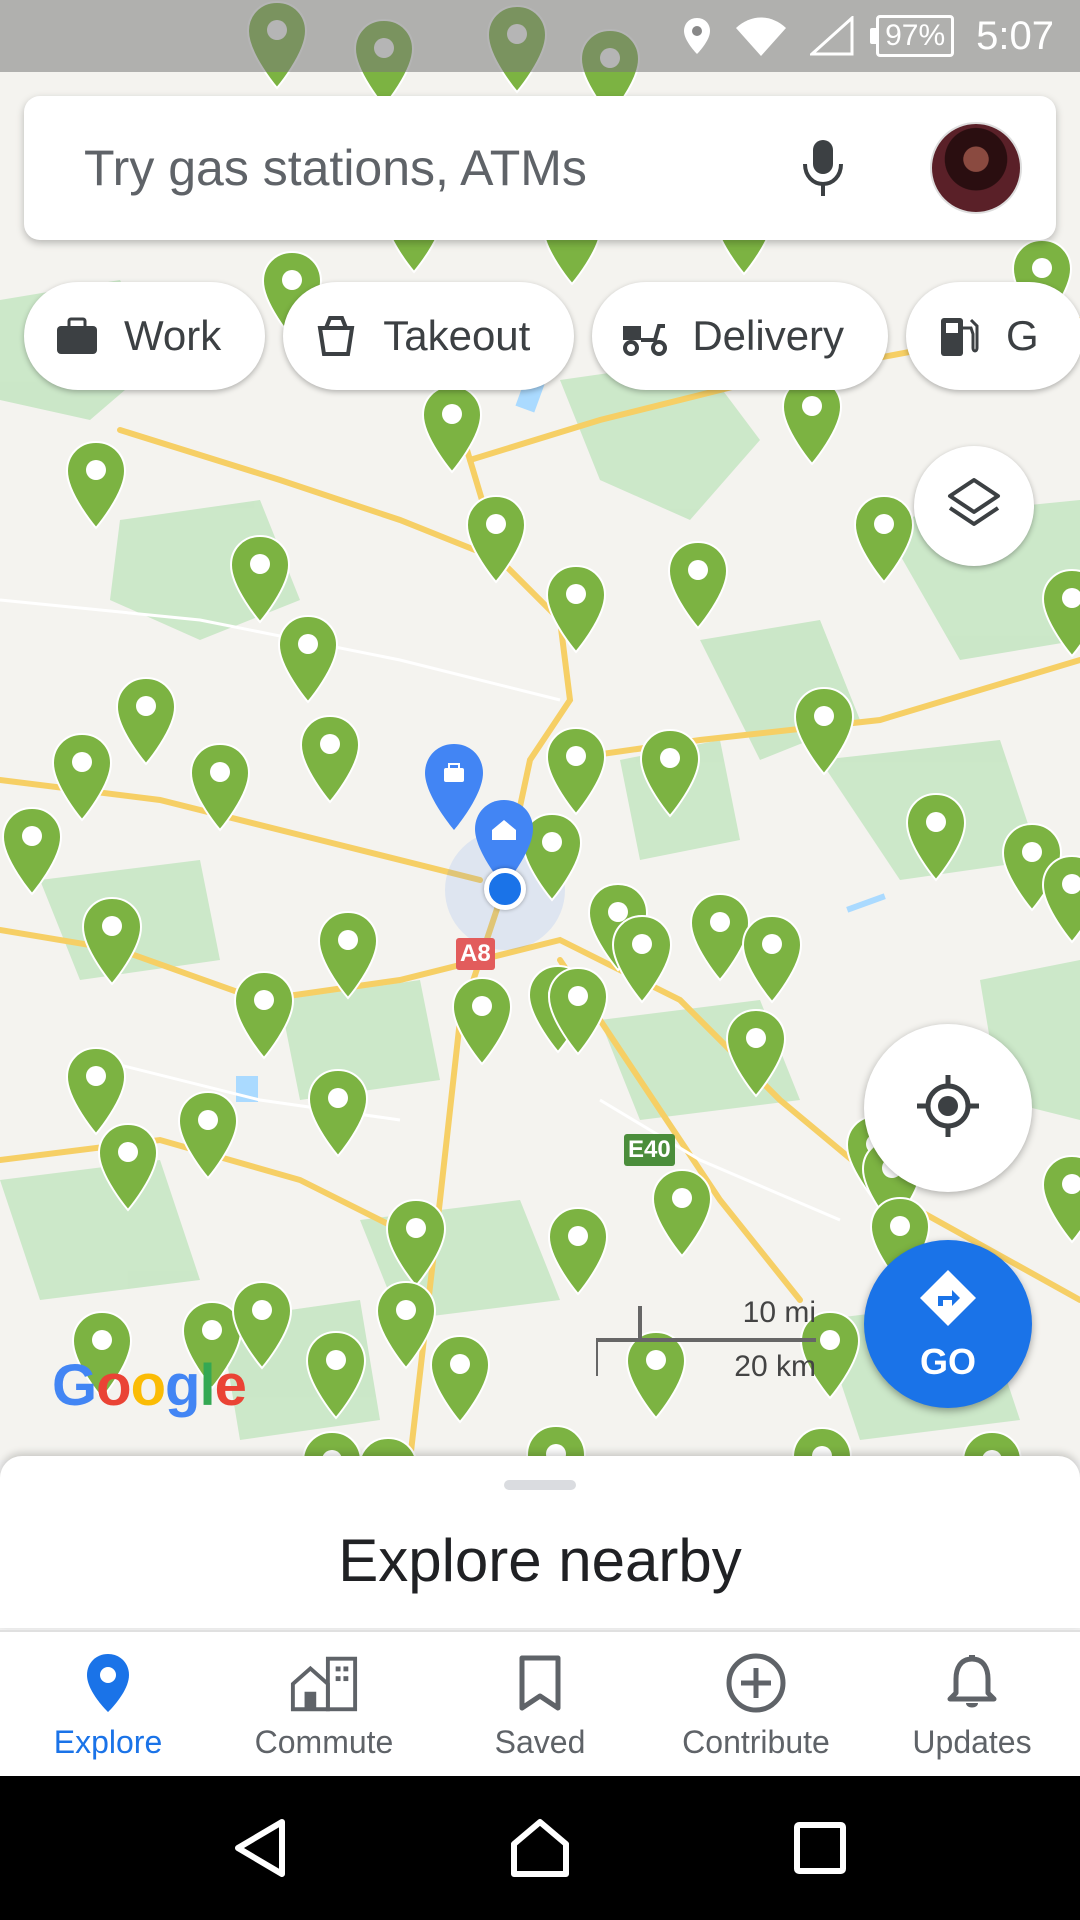  I want to click on scooter-icon, so click(645, 336).